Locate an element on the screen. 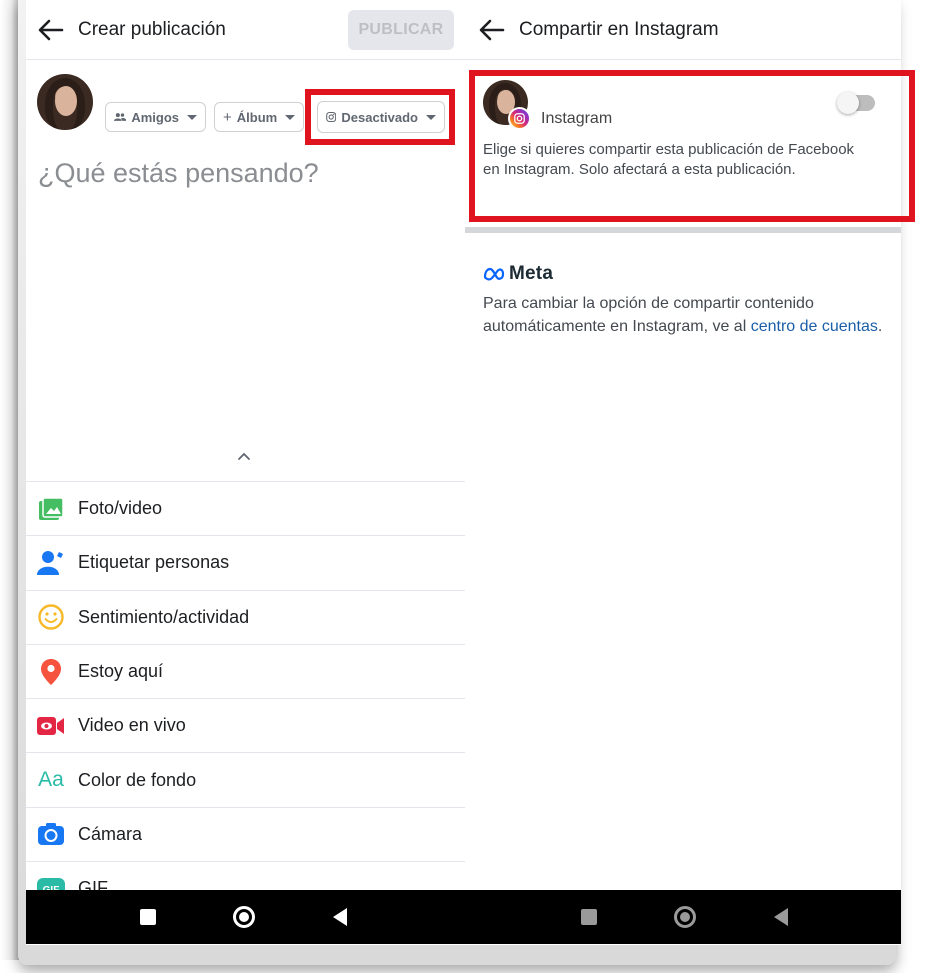 The height and width of the screenshot is (973, 927). section-divider is located at coordinates (683, 230).